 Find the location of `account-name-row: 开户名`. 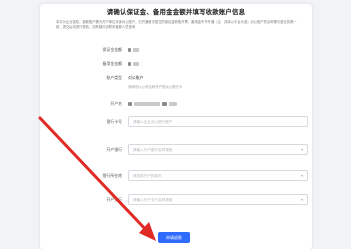

account-name-row: 开户名 is located at coordinates (176, 104).